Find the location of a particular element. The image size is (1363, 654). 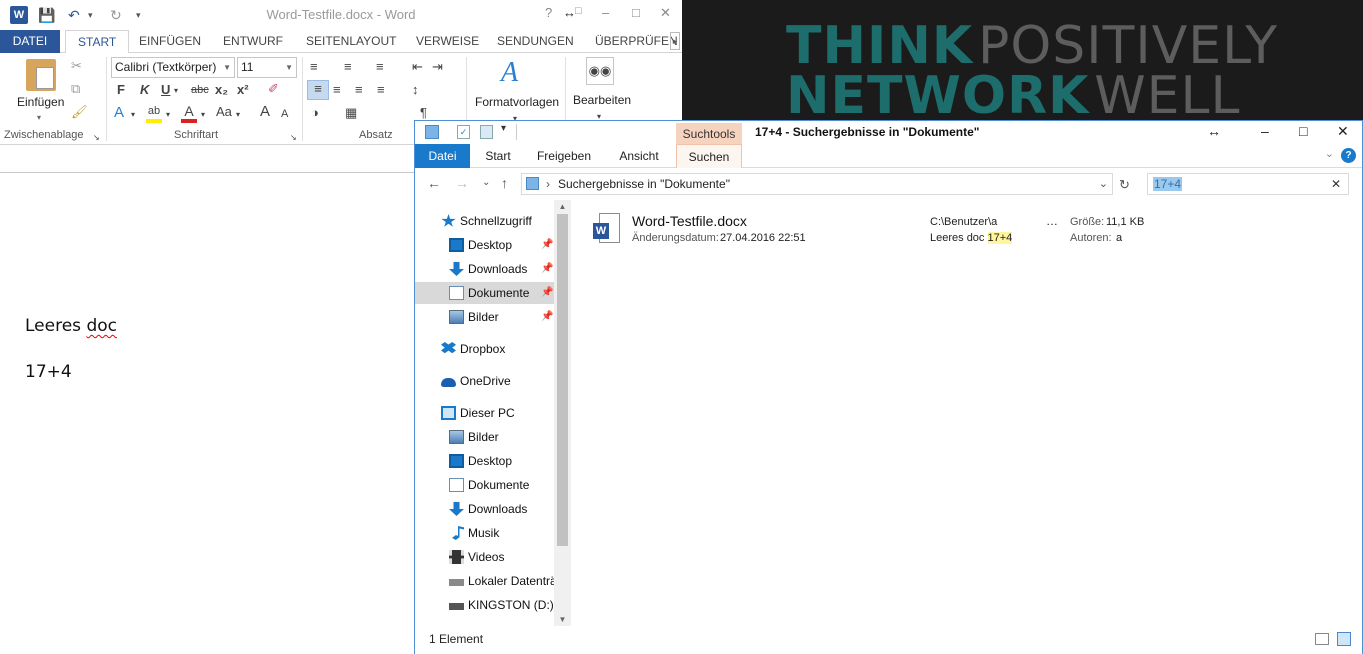

forward-button: → is located at coordinates (462, 183).